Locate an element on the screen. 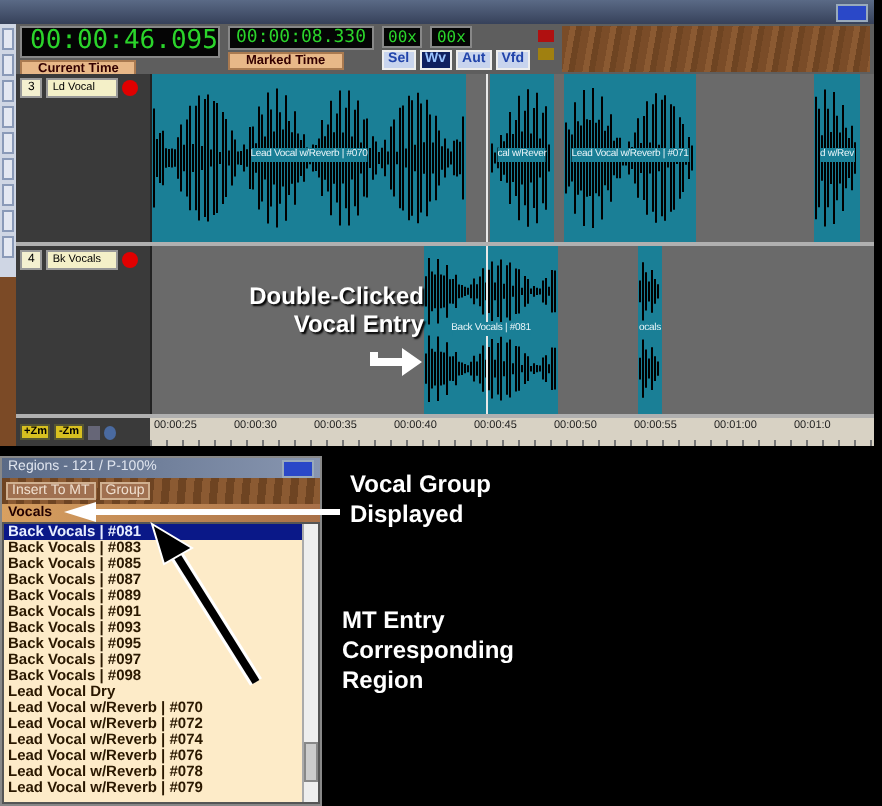 The width and height of the screenshot is (882, 806). callout-text: MT Entry Corresponding Region is located at coordinates (429, 651).